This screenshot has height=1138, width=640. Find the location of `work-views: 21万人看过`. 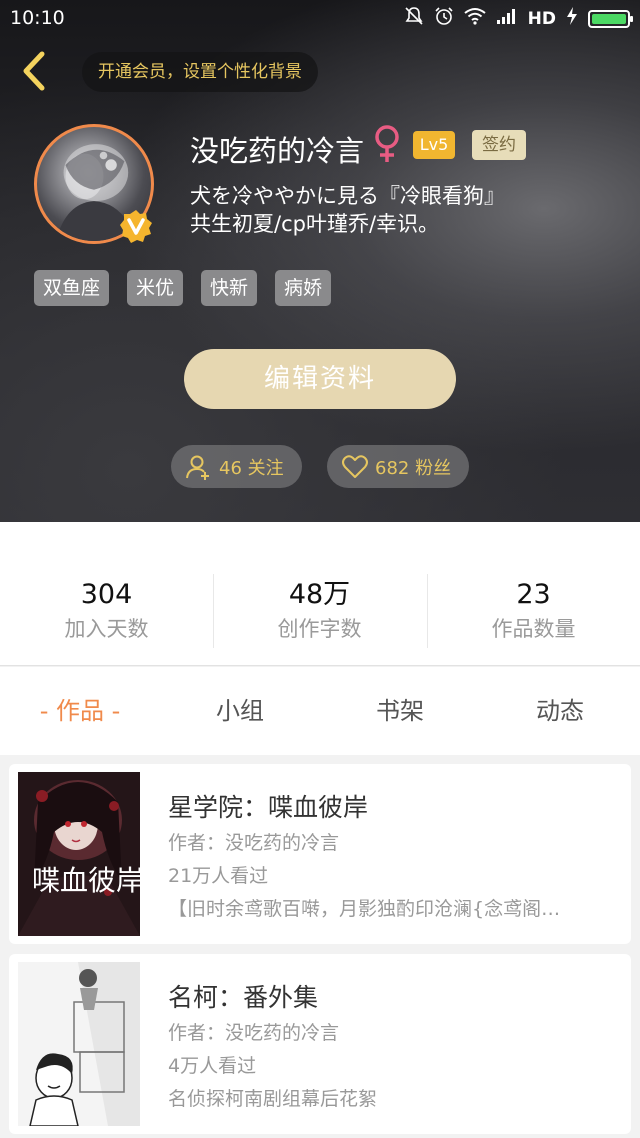

work-views: 21万人看过 is located at coordinates (218, 876).